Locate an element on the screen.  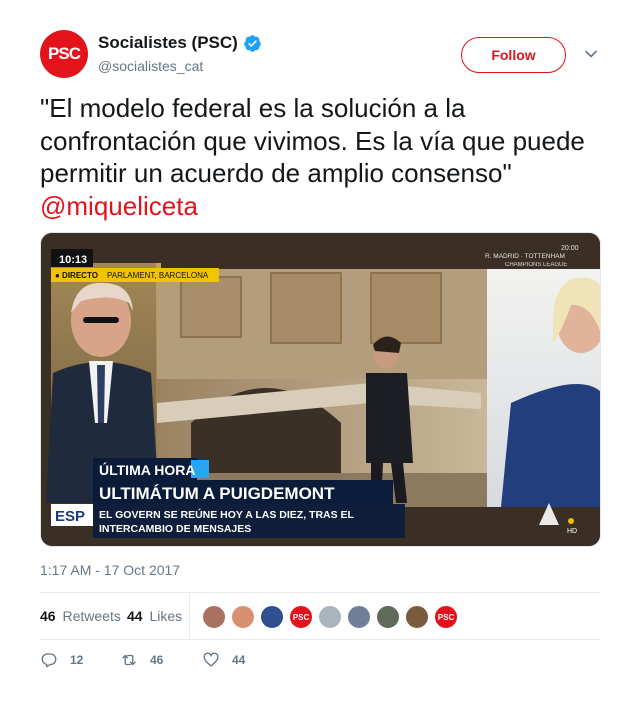
media-match: R. MADRID · TOTTENHAM is located at coordinates (525, 256).